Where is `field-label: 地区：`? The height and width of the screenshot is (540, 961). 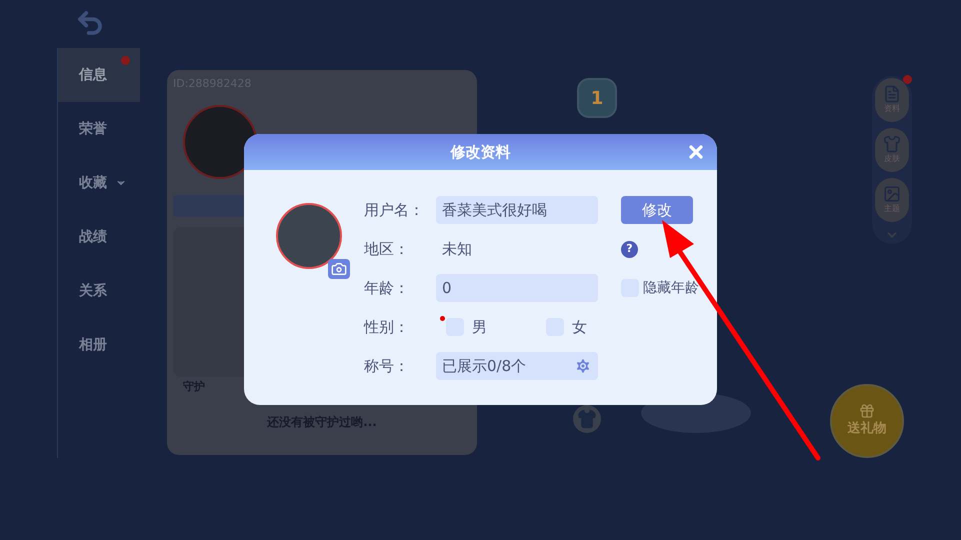 field-label: 地区： is located at coordinates (387, 249).